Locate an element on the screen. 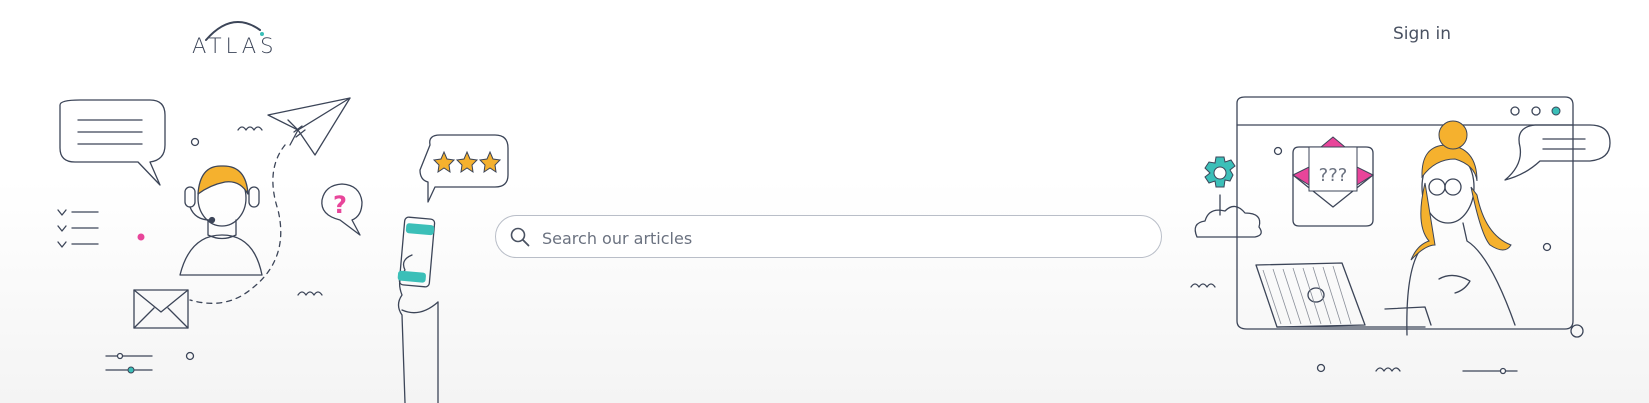 The image size is (1649, 403). atlas-logo: ATLAS is located at coordinates (233, 35).